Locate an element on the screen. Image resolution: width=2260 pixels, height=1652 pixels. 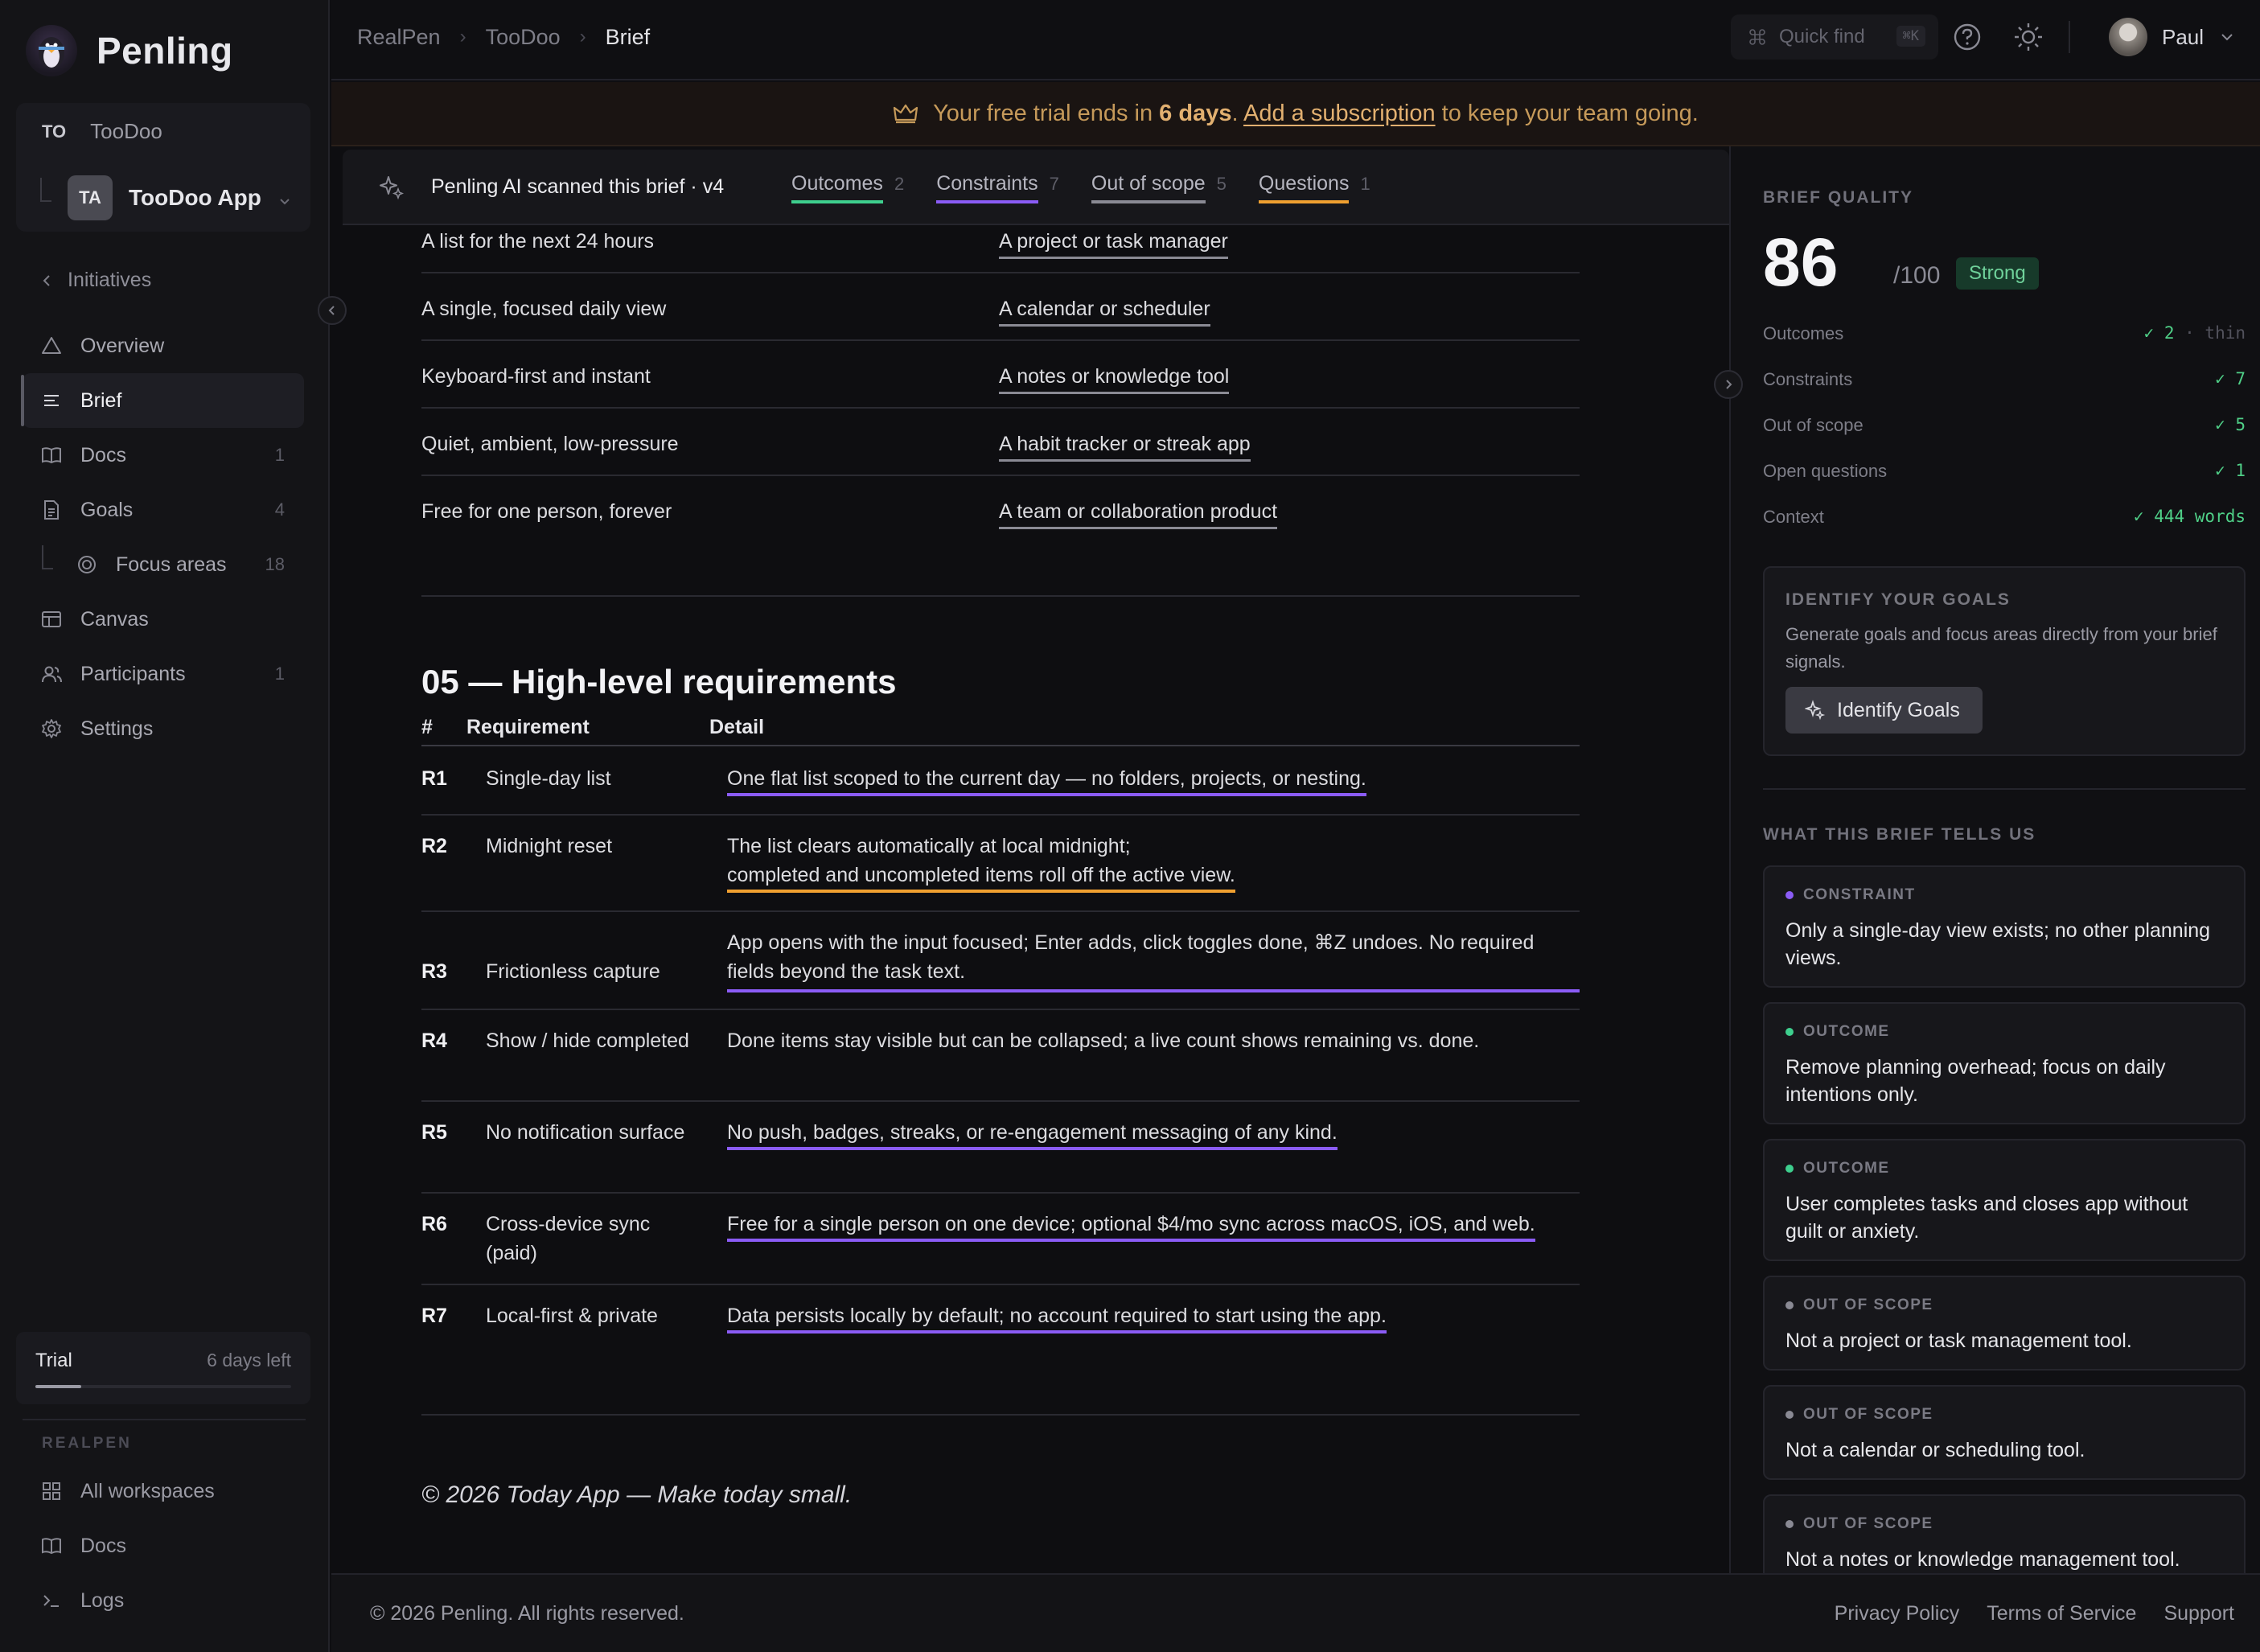
back-to-initiatives-link: Initiatives is located at coordinates (95, 280).